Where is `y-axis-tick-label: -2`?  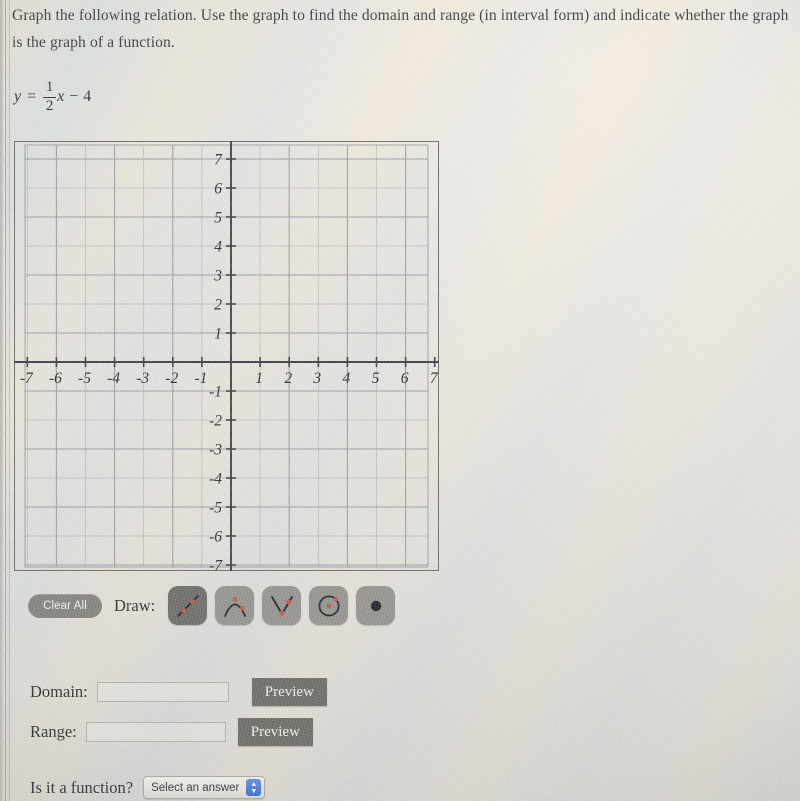
y-axis-tick-label: -2 is located at coordinates (215, 421).